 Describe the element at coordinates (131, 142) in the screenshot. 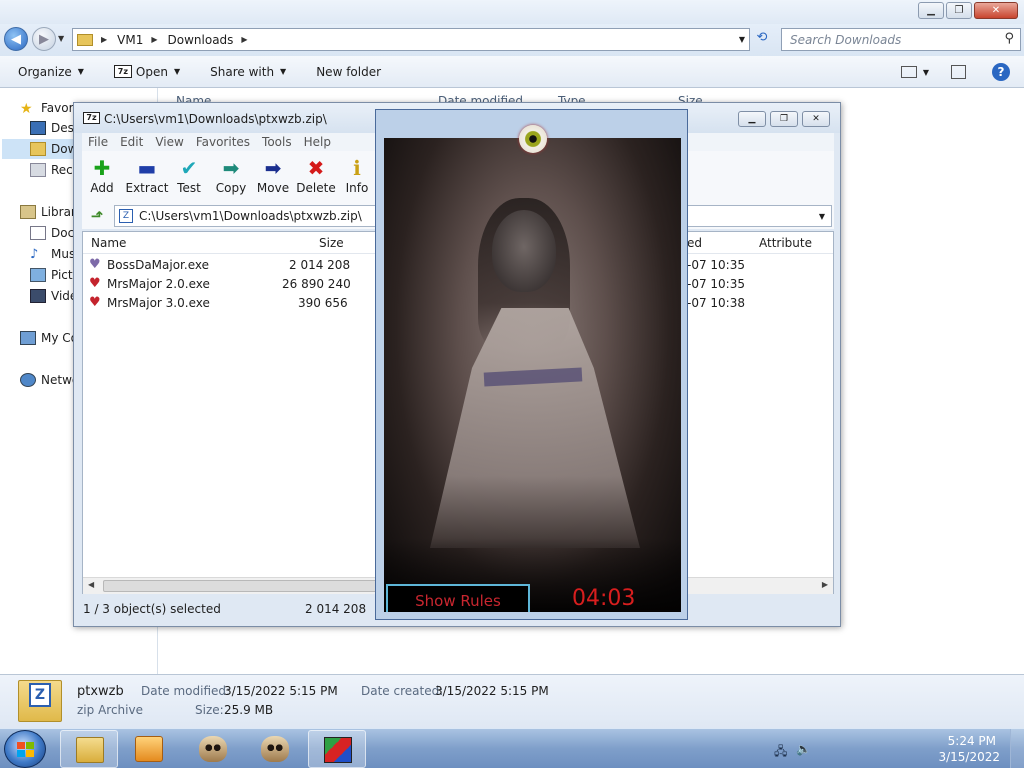

I see `menu-edit: Edit` at that location.